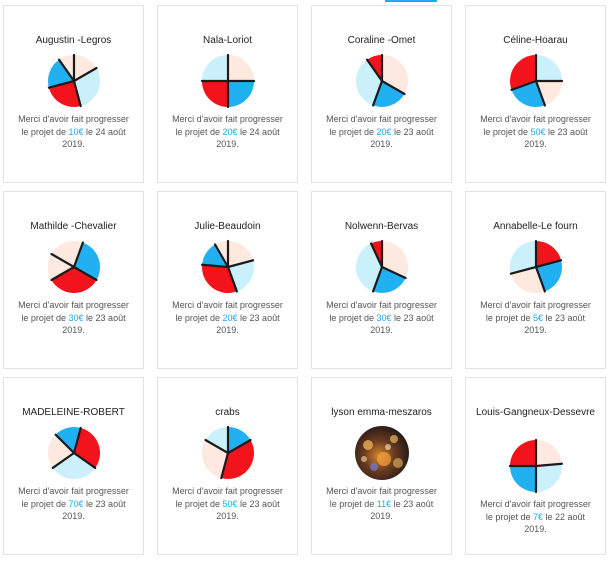  I want to click on contributor-name: Nala-Loriot, so click(227, 40).